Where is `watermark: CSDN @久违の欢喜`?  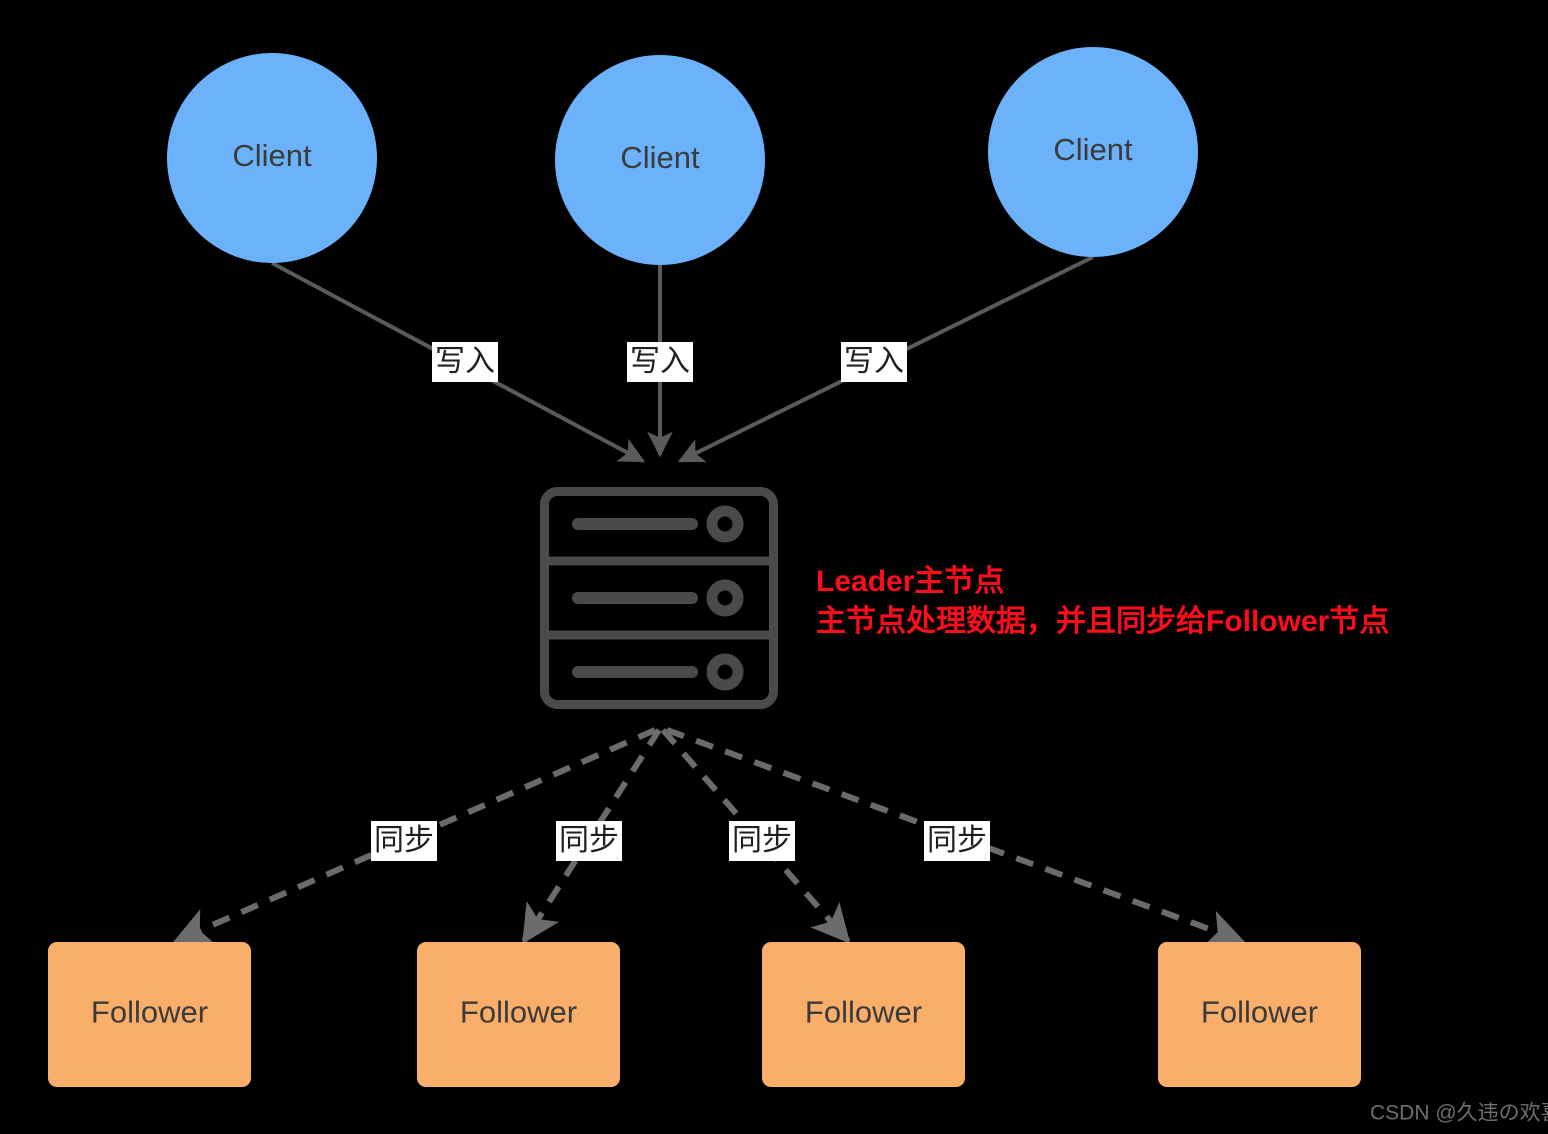 watermark: CSDN @久违の欢喜 is located at coordinates (1459, 1113).